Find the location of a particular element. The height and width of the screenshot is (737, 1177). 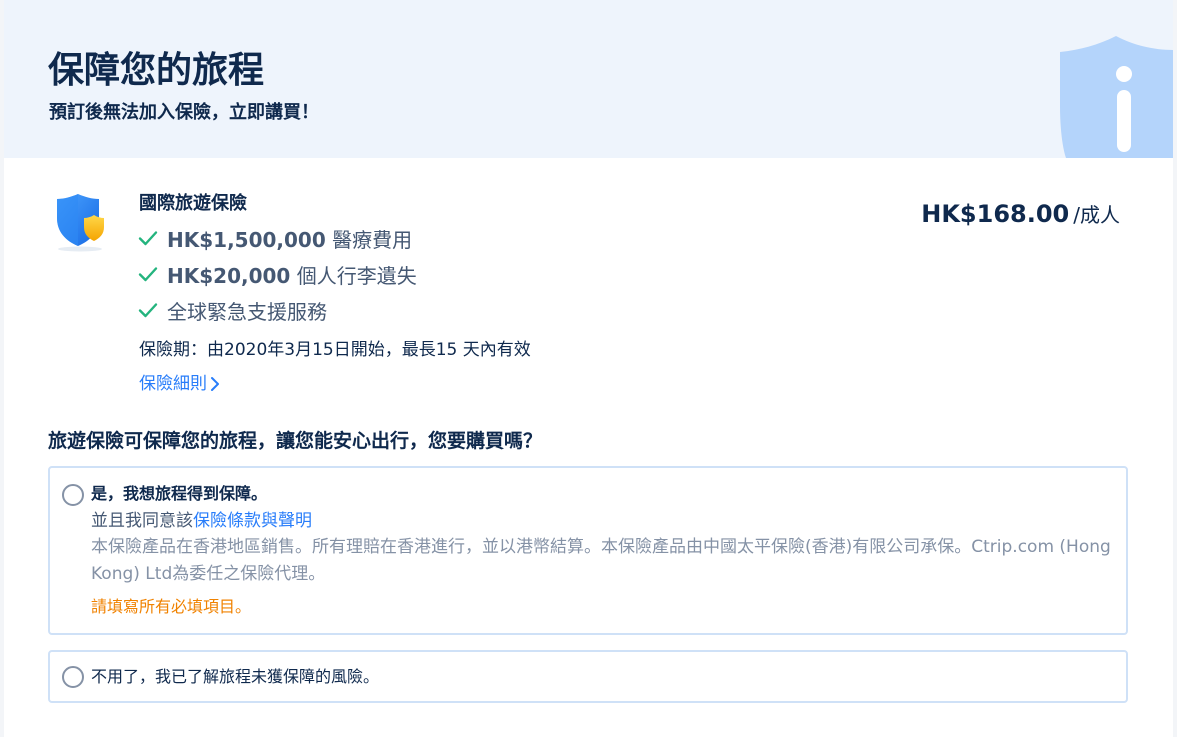

required-fields-error: 請填寫所有必填項目。 is located at coordinates (171, 606).